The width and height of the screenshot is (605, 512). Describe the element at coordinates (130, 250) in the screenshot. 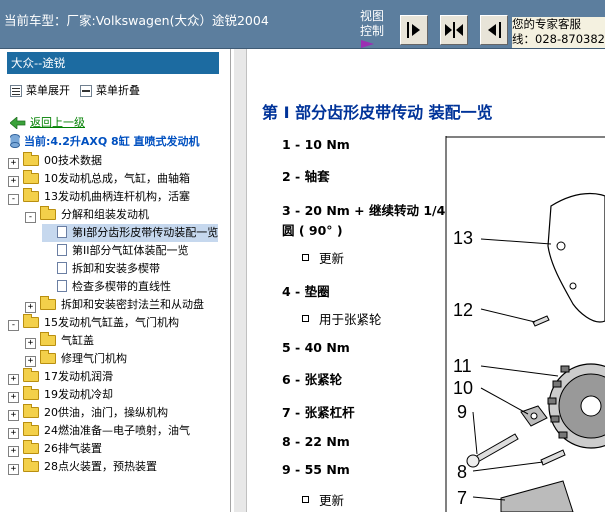

I see `tree-item-label: 第II部分气缸体装配一览` at that location.